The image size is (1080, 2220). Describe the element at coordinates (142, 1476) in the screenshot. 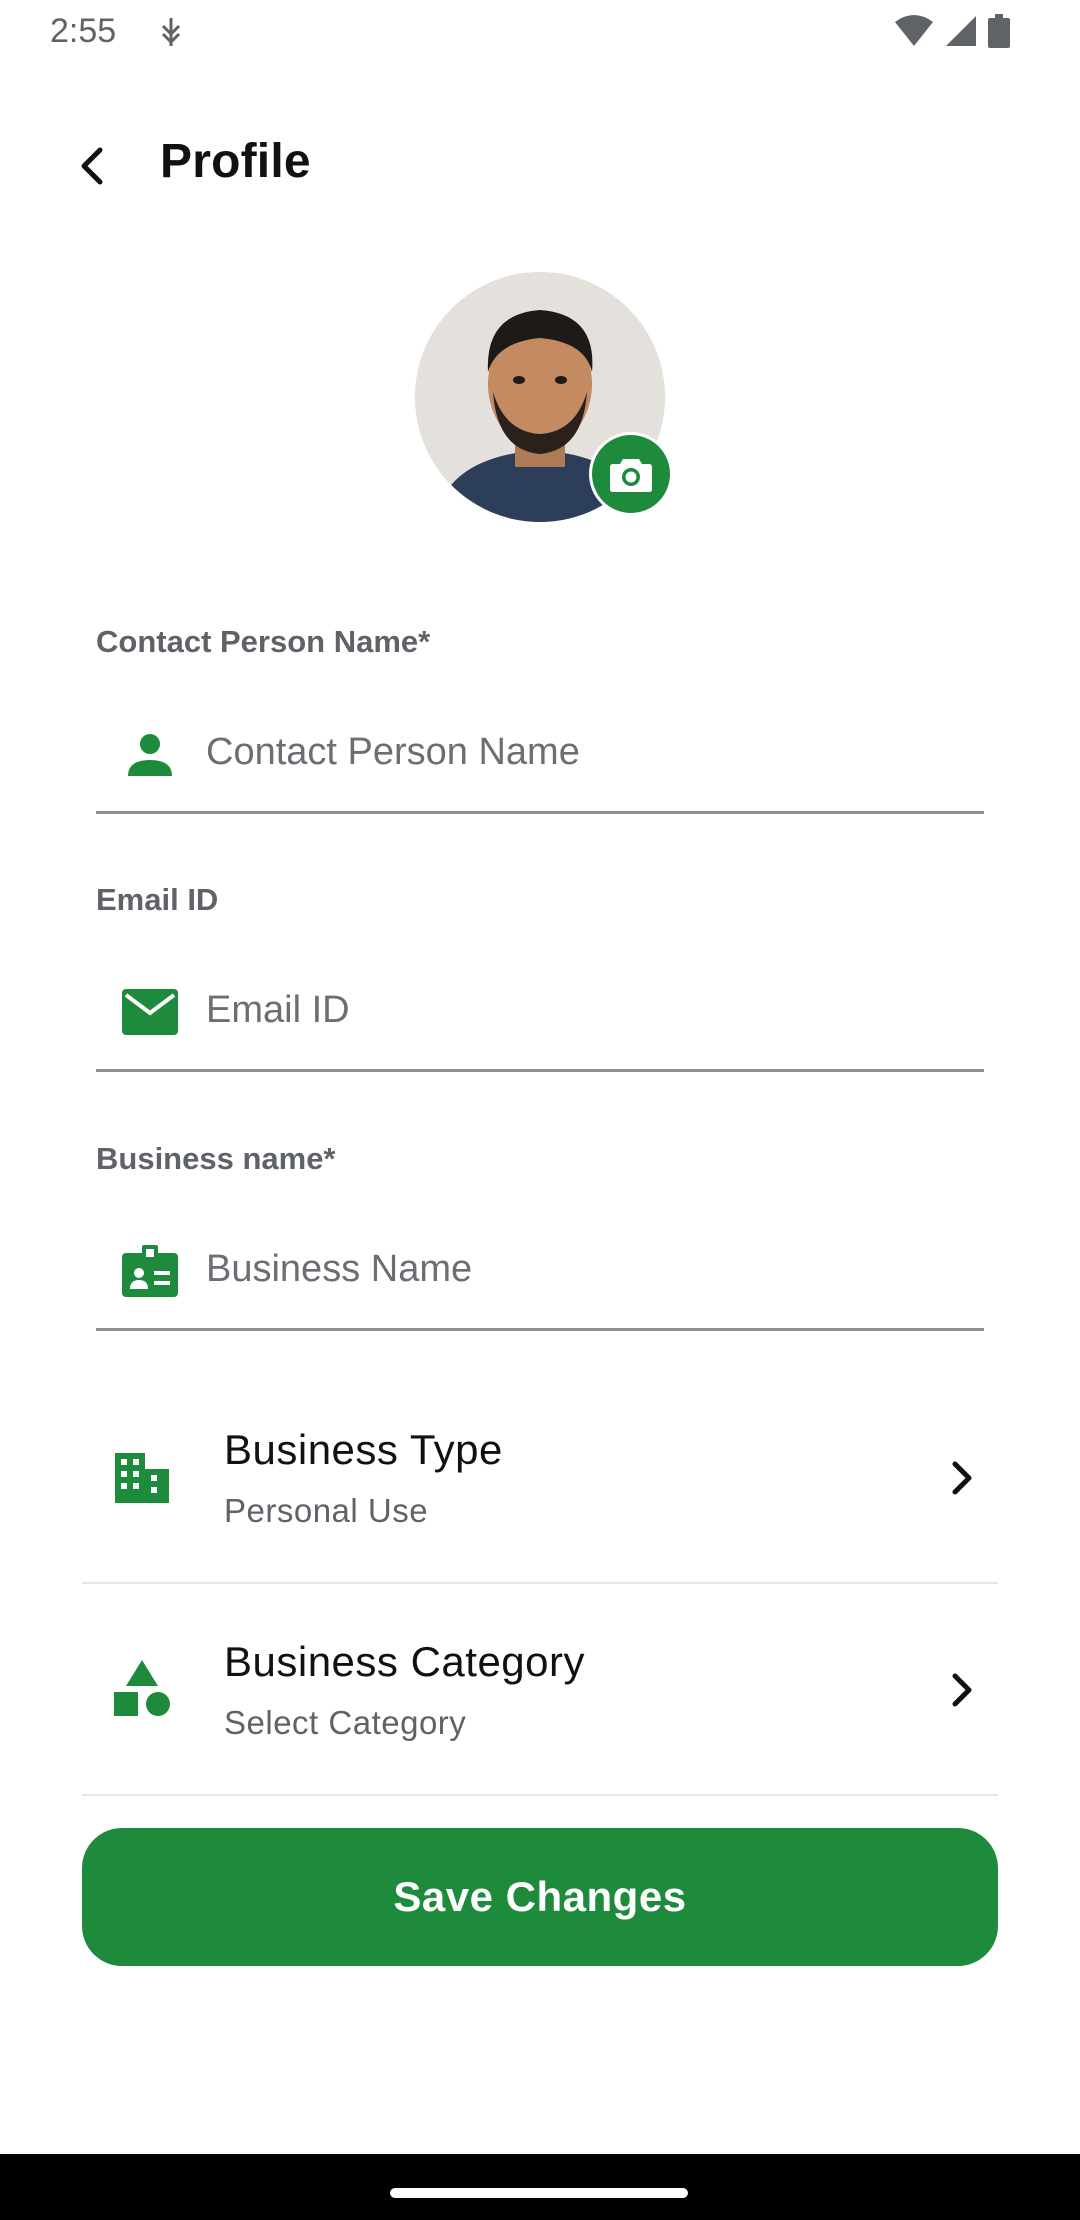

I see `building-icon` at that location.